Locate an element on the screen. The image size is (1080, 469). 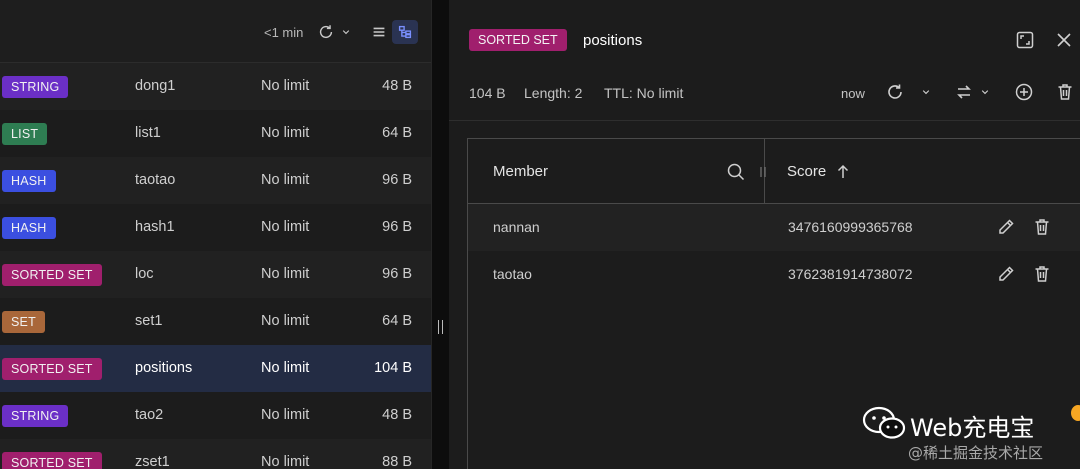
score-value: 3476160999365768 is located at coordinates (850, 227).